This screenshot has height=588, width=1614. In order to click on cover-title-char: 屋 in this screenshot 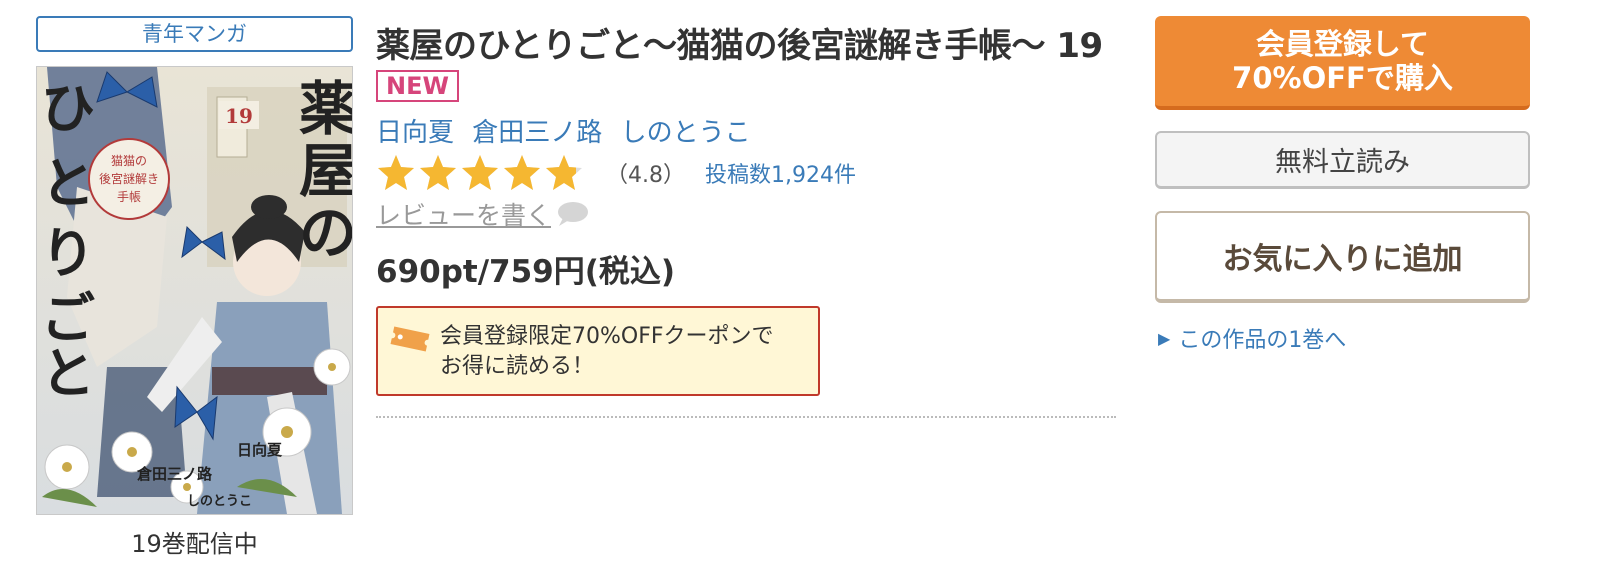, I will do `click(325, 171)`.